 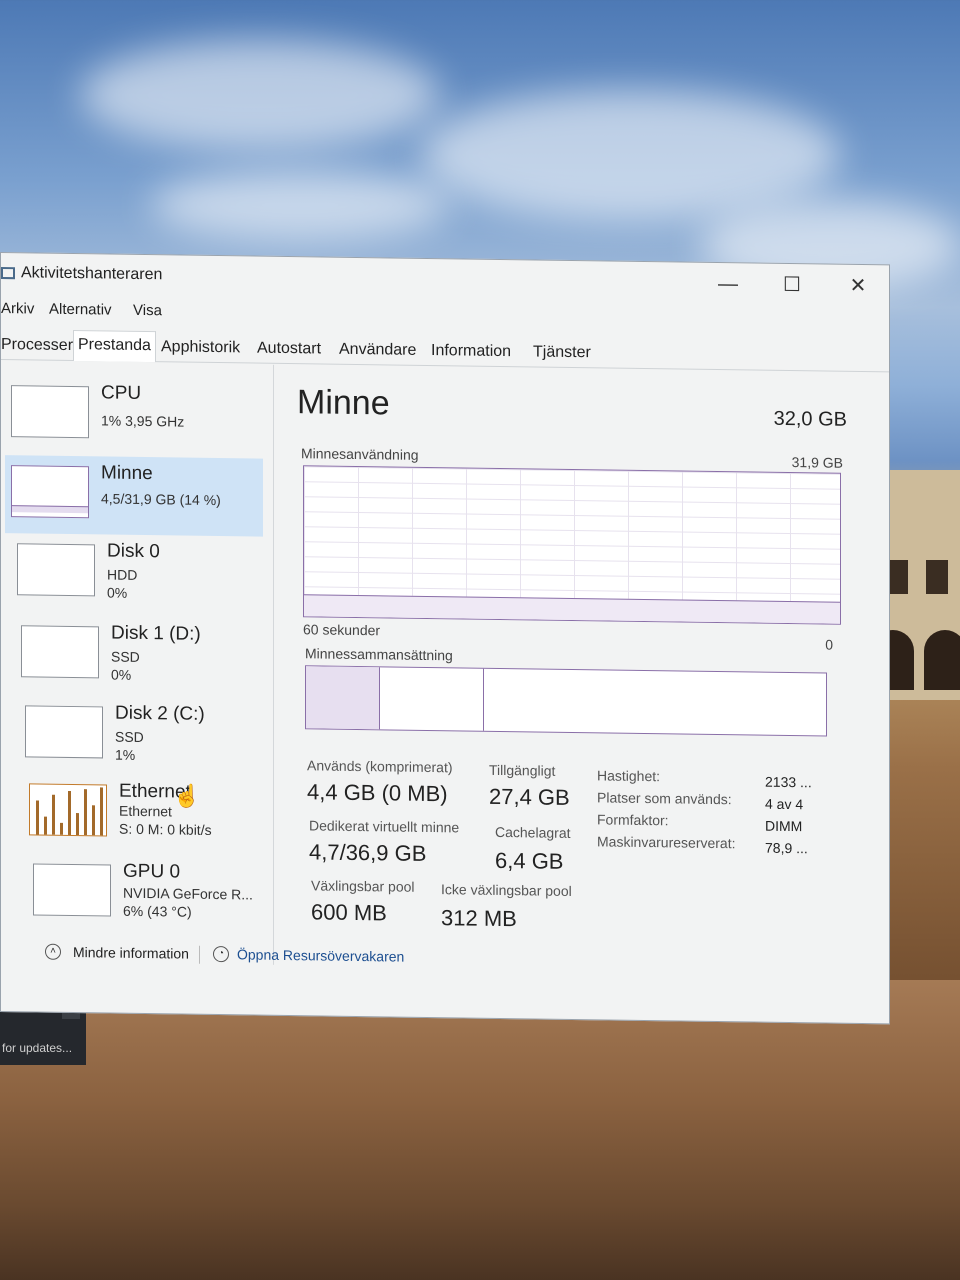 What do you see at coordinates (384, 826) in the screenshot?
I see `committed-label: Dedikerat virtuellt minne` at bounding box center [384, 826].